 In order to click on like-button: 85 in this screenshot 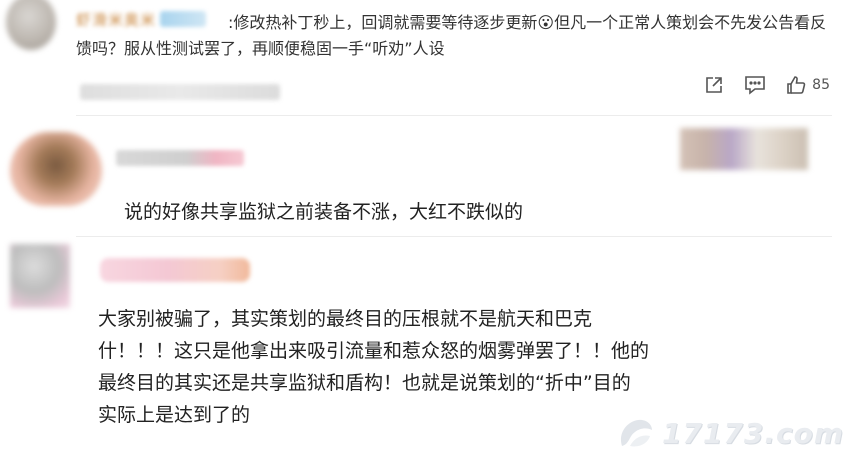, I will do `click(808, 85)`.